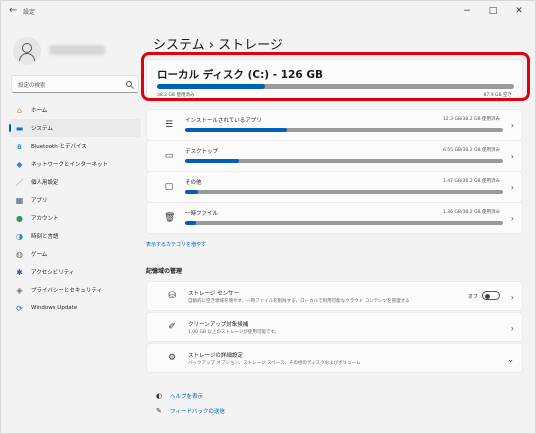 This screenshot has height=434, width=536. What do you see at coordinates (19, 290) in the screenshot?
I see `privacy-icon: ◈` at bounding box center [19, 290].